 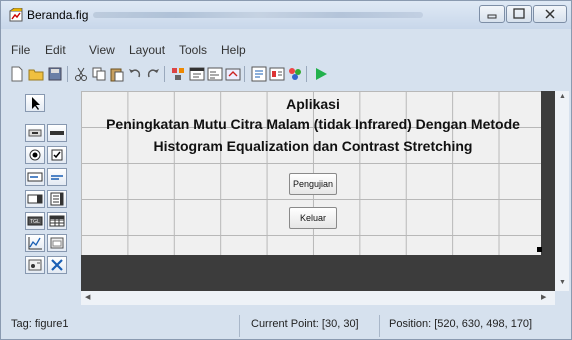 I want to click on resize-handle, so click(x=539, y=249).